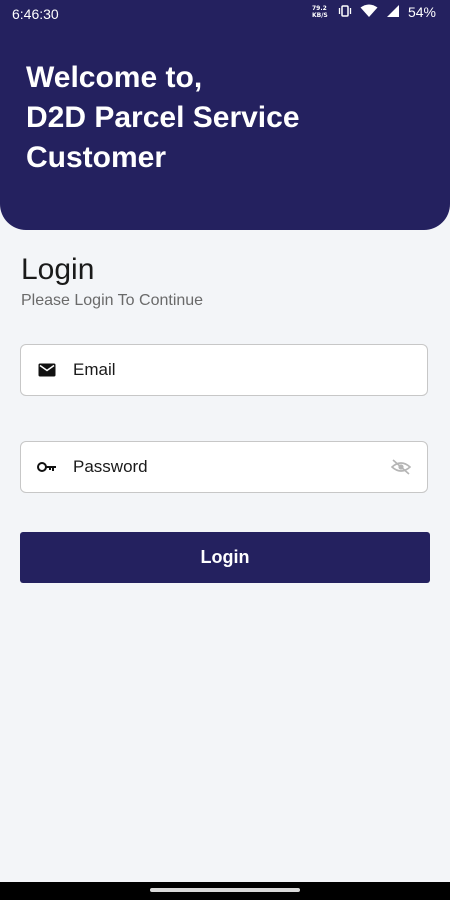  I want to click on login-subtitle: Please Login To Continue, so click(112, 300).